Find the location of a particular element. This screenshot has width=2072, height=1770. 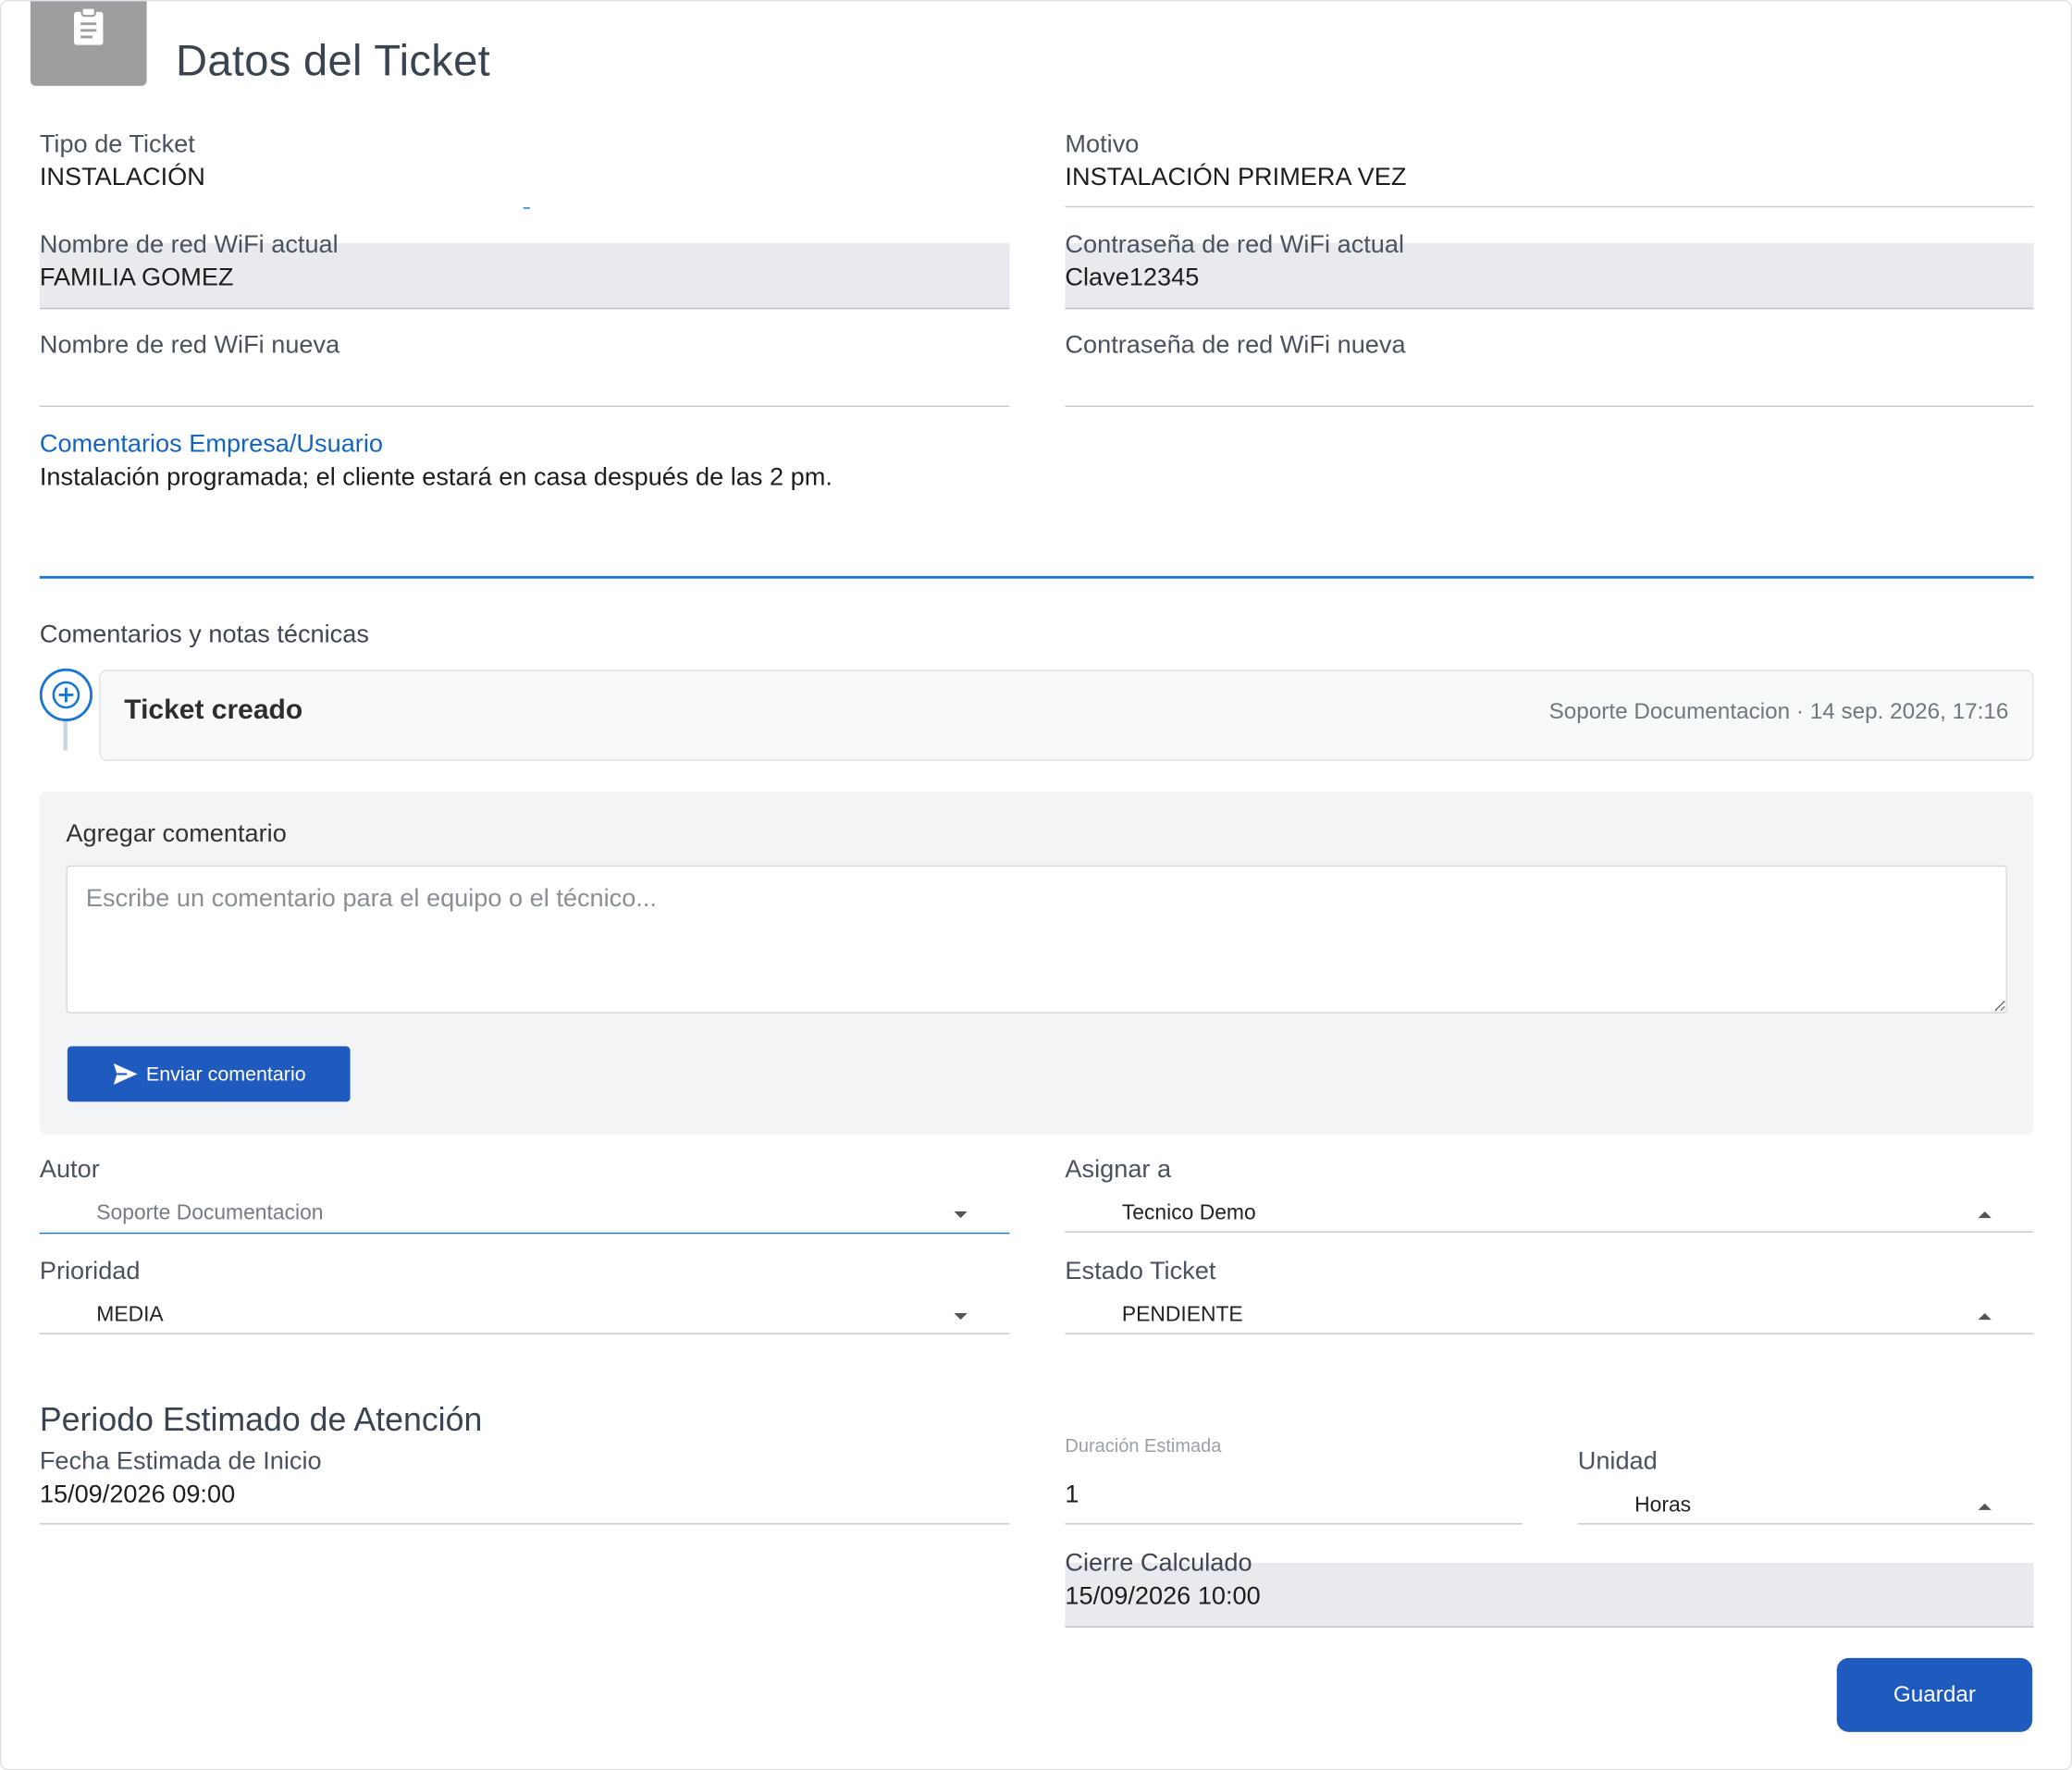

asignar-label: Asignar a is located at coordinates (1118, 1170).